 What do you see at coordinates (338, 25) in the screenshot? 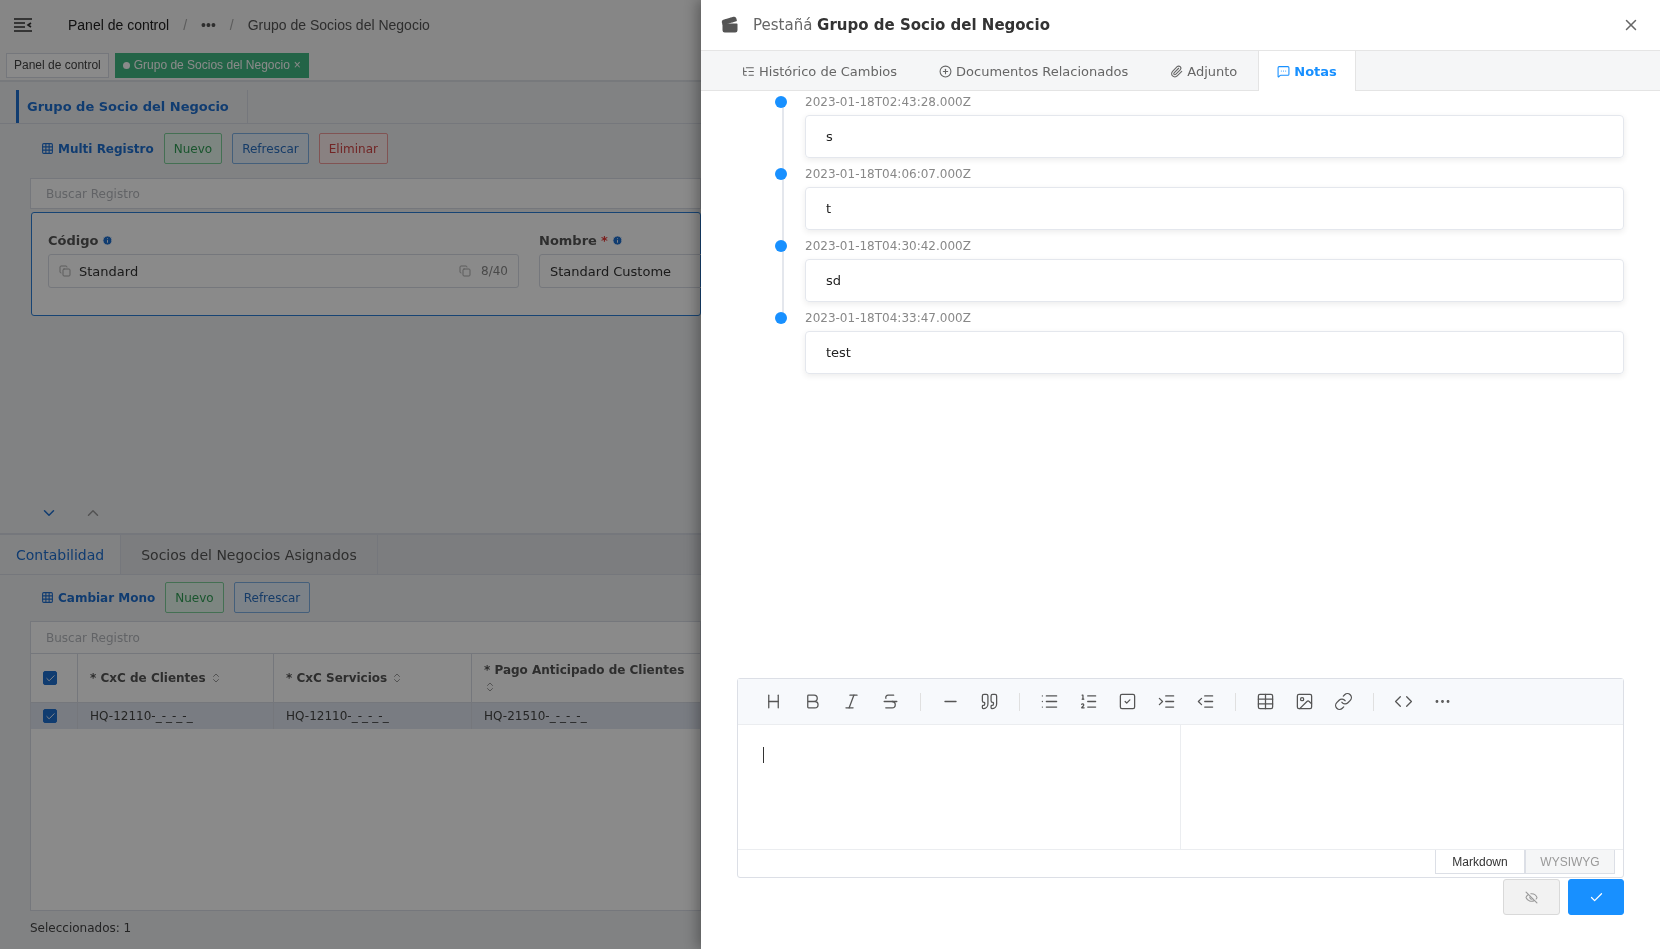
I see `breadcrumb-item: Grupo de Socios del Negocio` at bounding box center [338, 25].